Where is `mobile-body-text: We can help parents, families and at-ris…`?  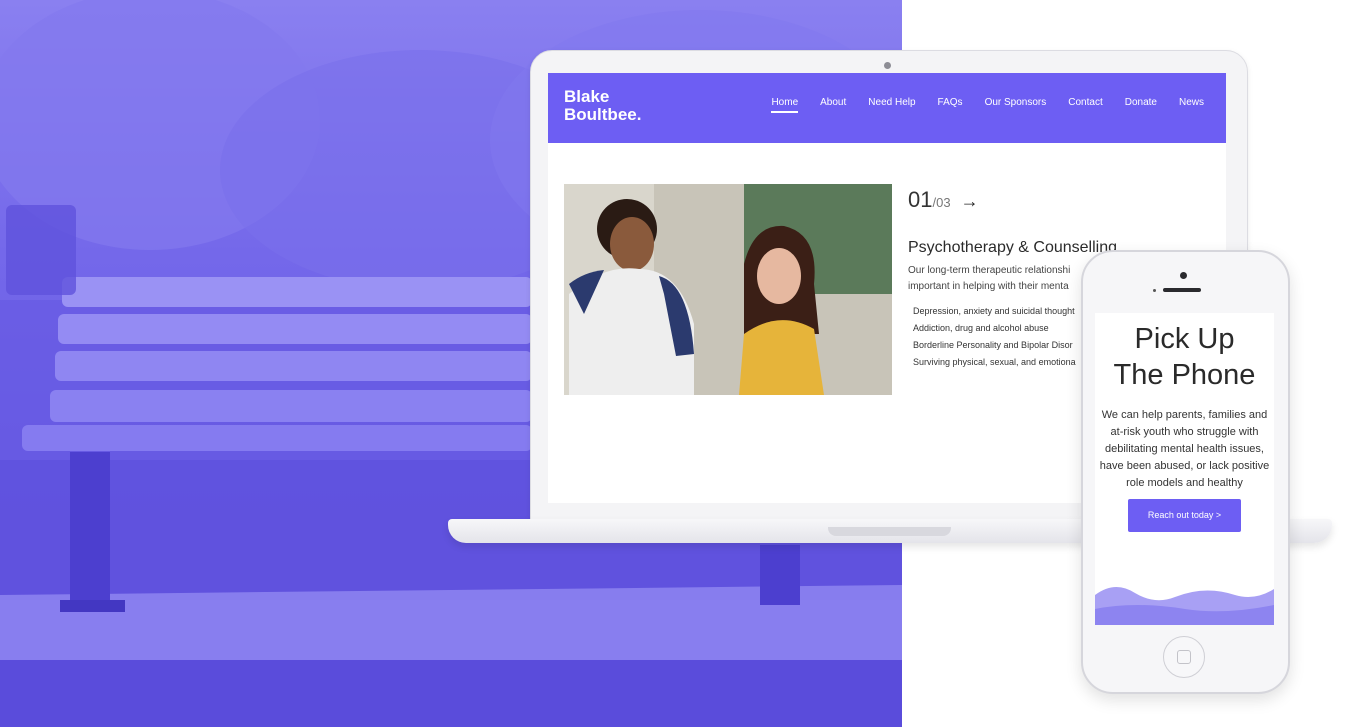
mobile-body-text: We can help parents, families and at-ris… is located at coordinates (1184, 449).